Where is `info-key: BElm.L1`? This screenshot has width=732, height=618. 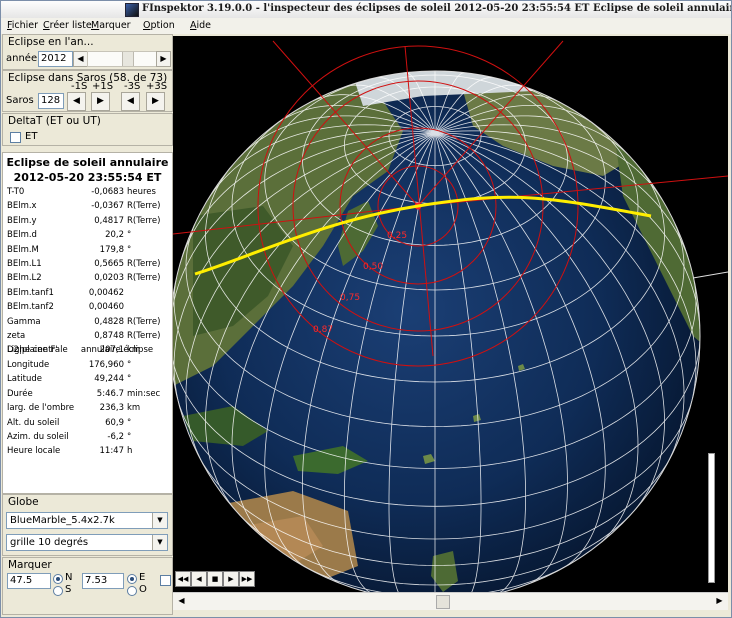
info-key: BElm.L1 is located at coordinates (24, 264).